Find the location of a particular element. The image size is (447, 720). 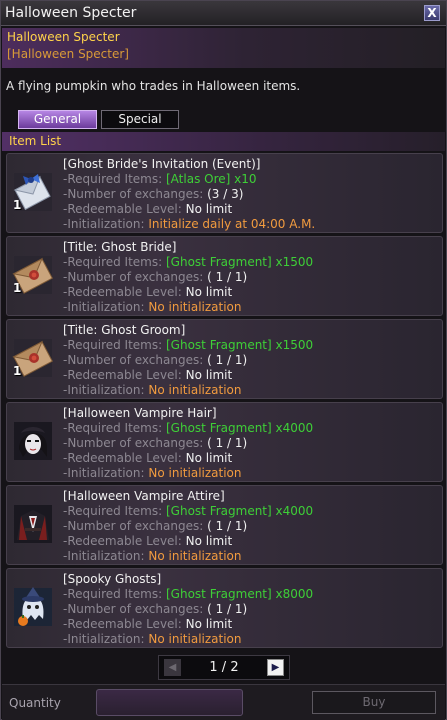

quantity-label: Quantity is located at coordinates (35, 703).